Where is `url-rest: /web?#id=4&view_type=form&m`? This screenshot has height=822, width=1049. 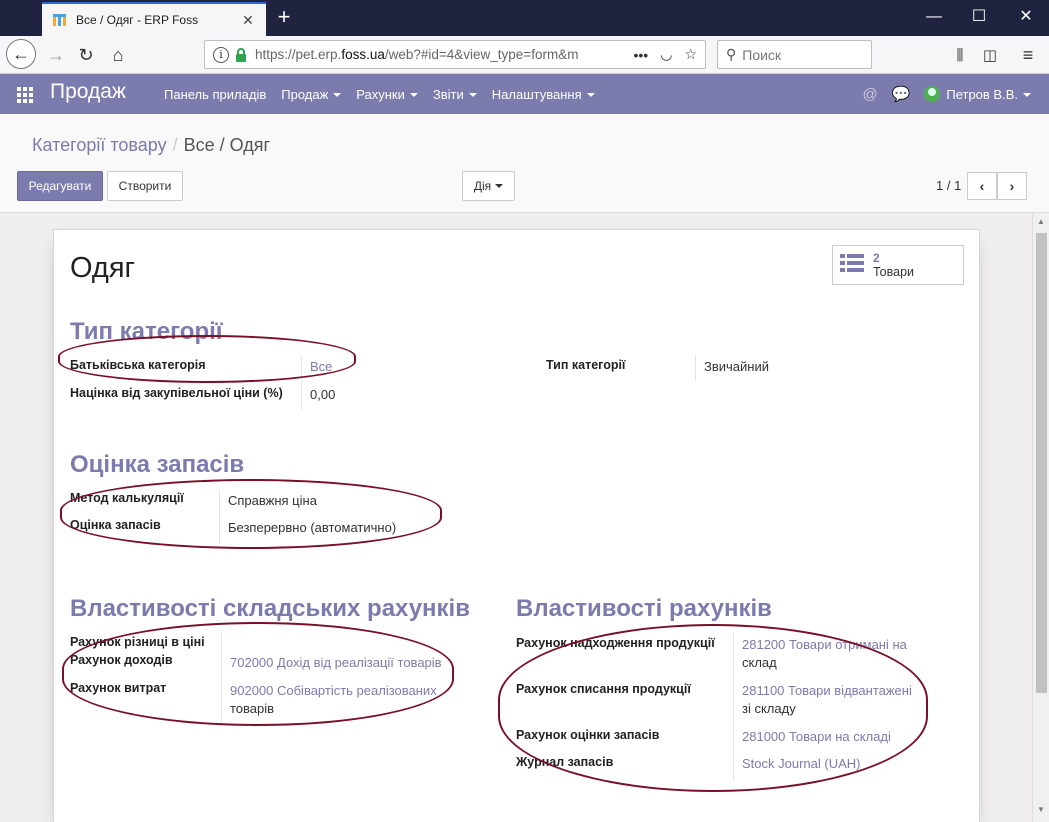
url-rest: /web?#id=4&view_type=form&m is located at coordinates (481, 54).